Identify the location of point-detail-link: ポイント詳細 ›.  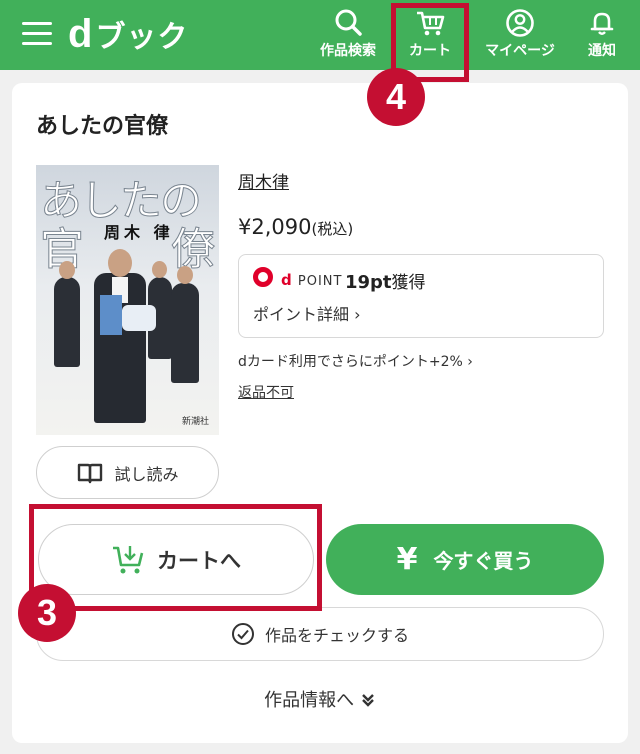
(307, 313).